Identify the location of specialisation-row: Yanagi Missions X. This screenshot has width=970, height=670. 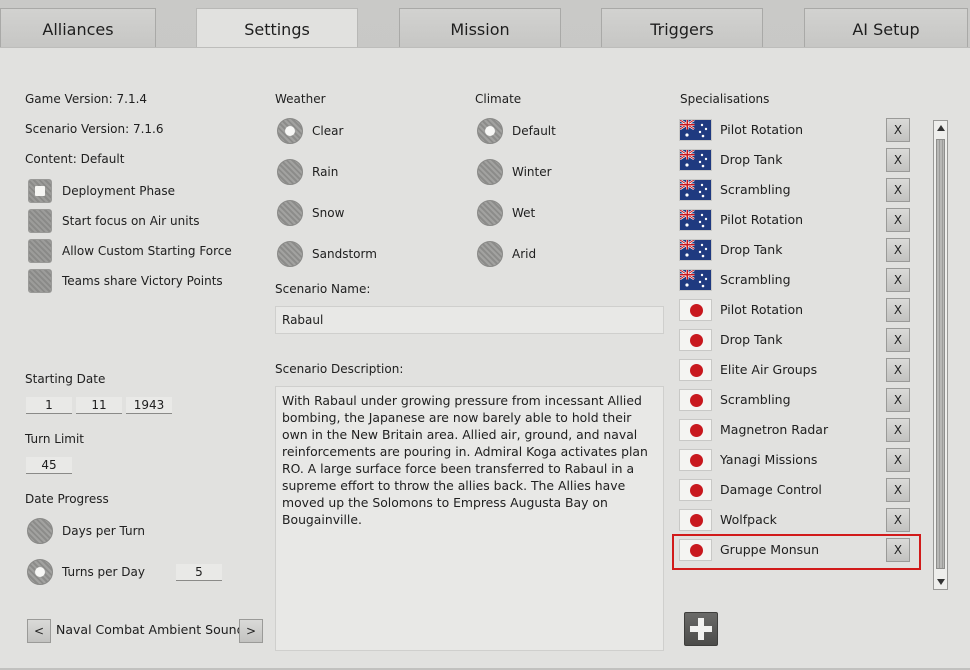
(798, 460).